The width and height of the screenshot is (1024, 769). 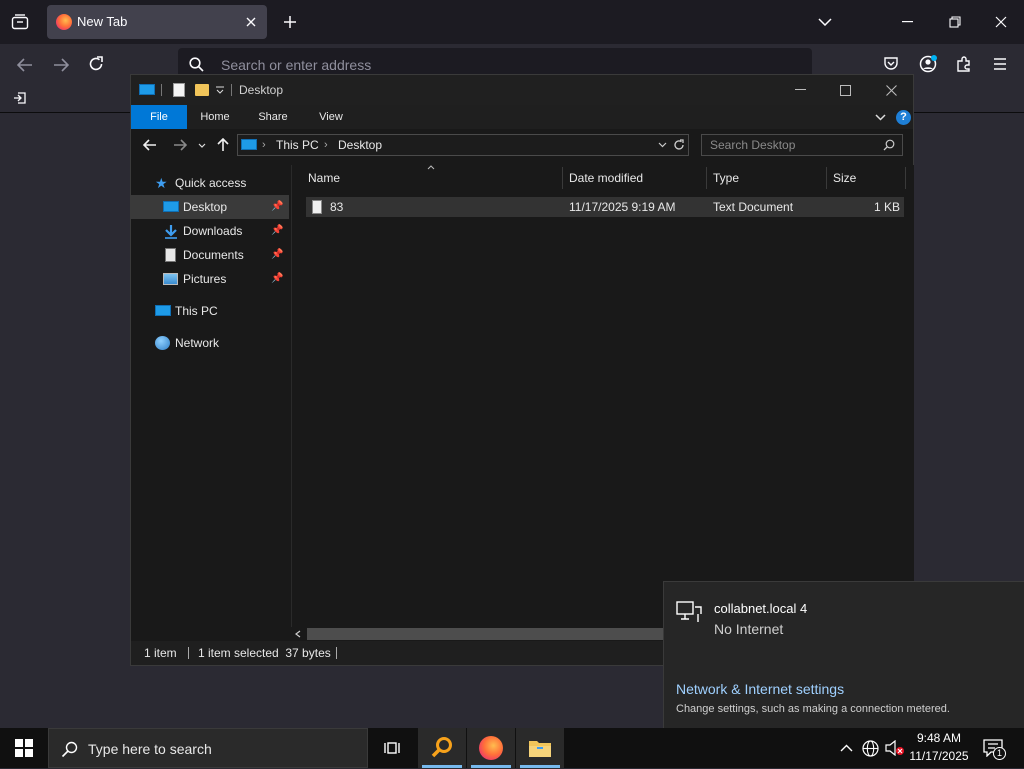 I want to click on task-view-icon, so click(x=392, y=748).